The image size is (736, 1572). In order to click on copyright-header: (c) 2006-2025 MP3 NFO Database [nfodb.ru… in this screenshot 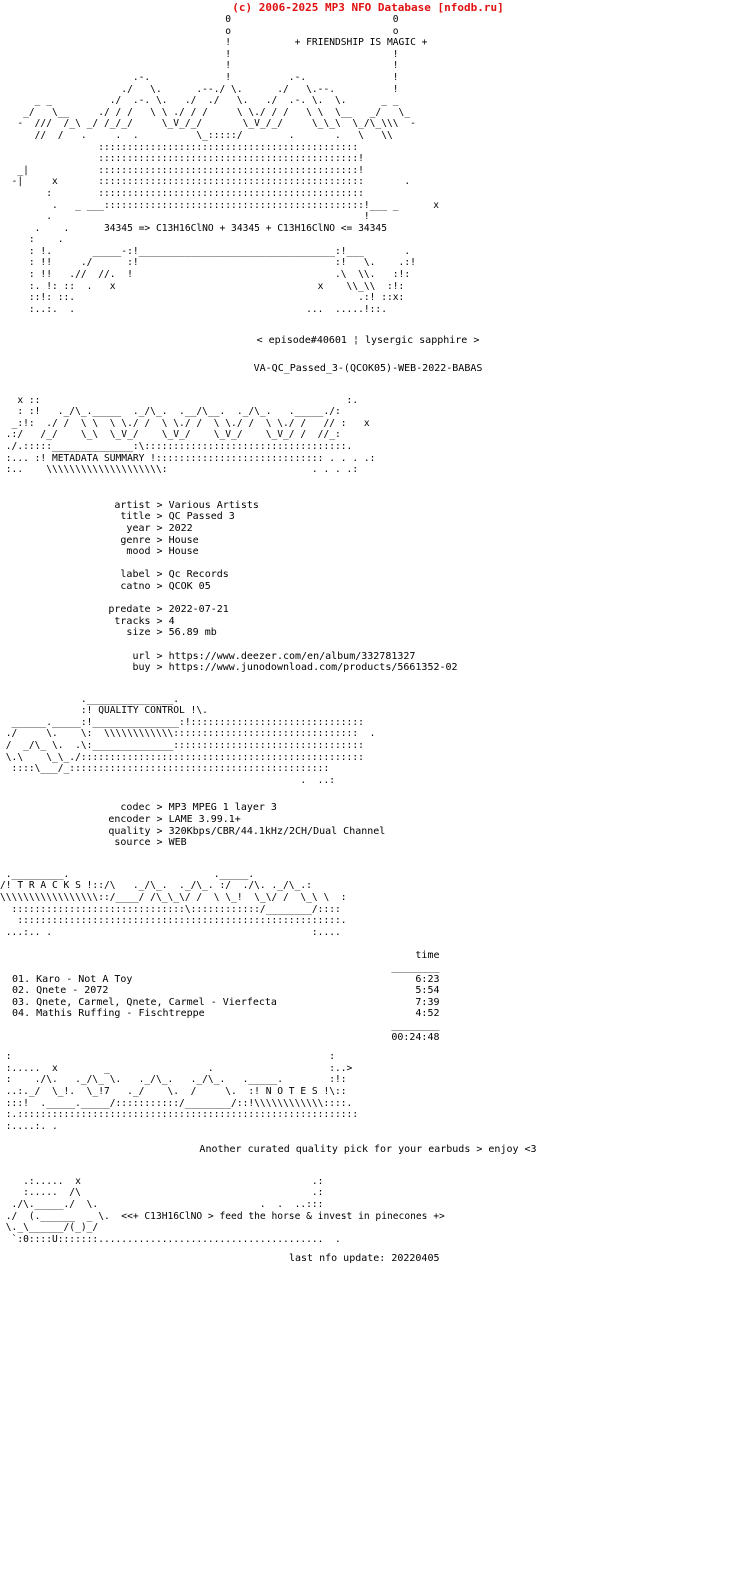, I will do `click(368, 7)`.